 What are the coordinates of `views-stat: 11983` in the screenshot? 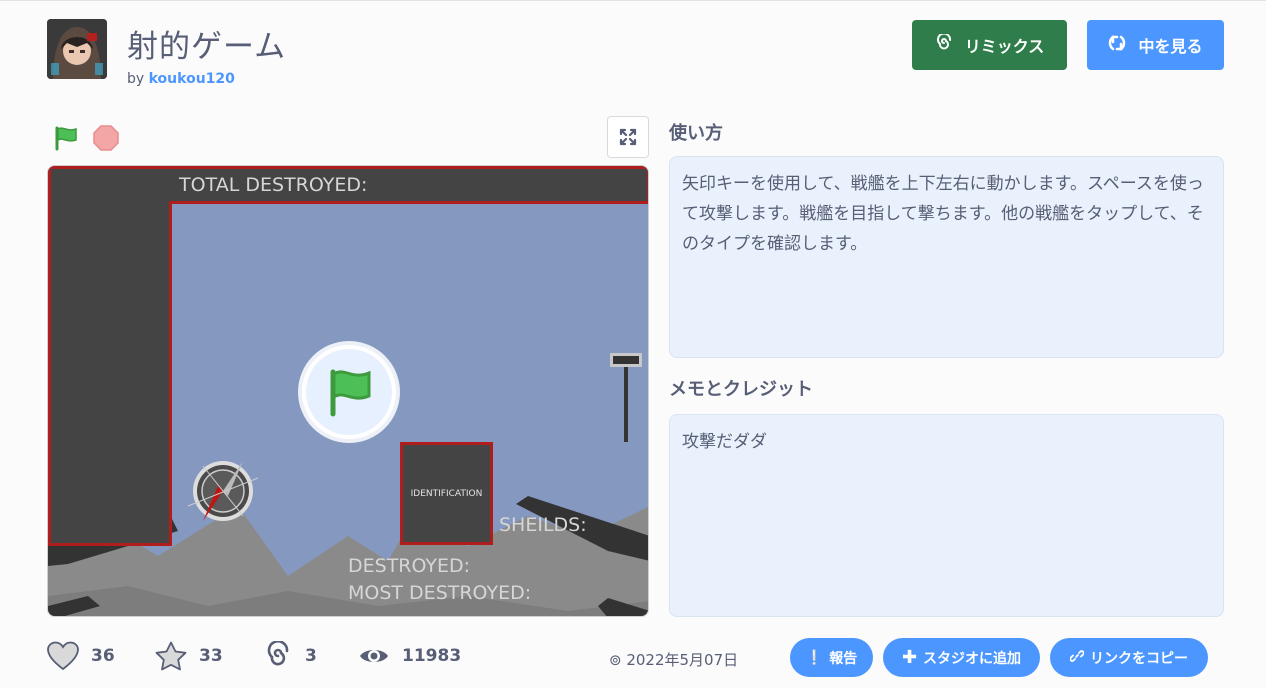 It's located at (409, 656).